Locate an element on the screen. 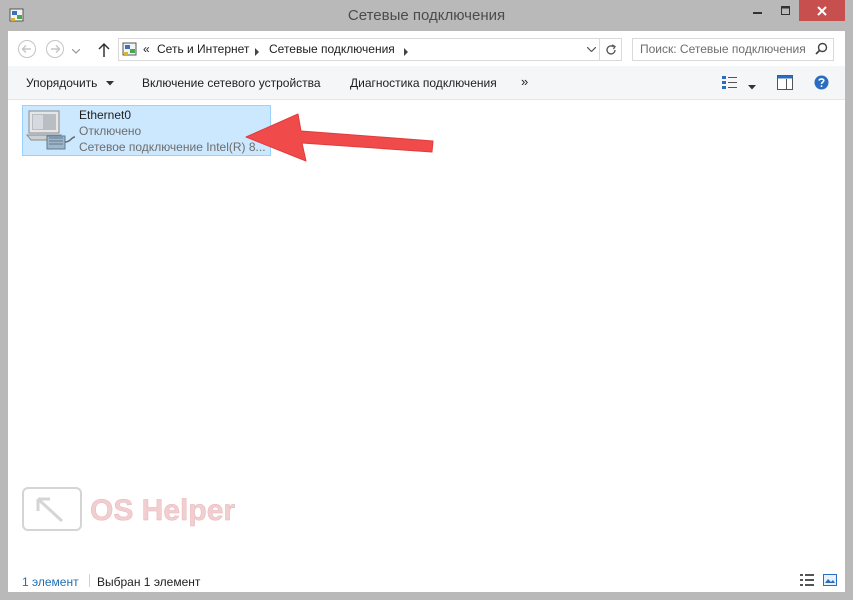 This screenshot has height=600, width=853. annotation-arrow-icon is located at coordinates (339, 137).